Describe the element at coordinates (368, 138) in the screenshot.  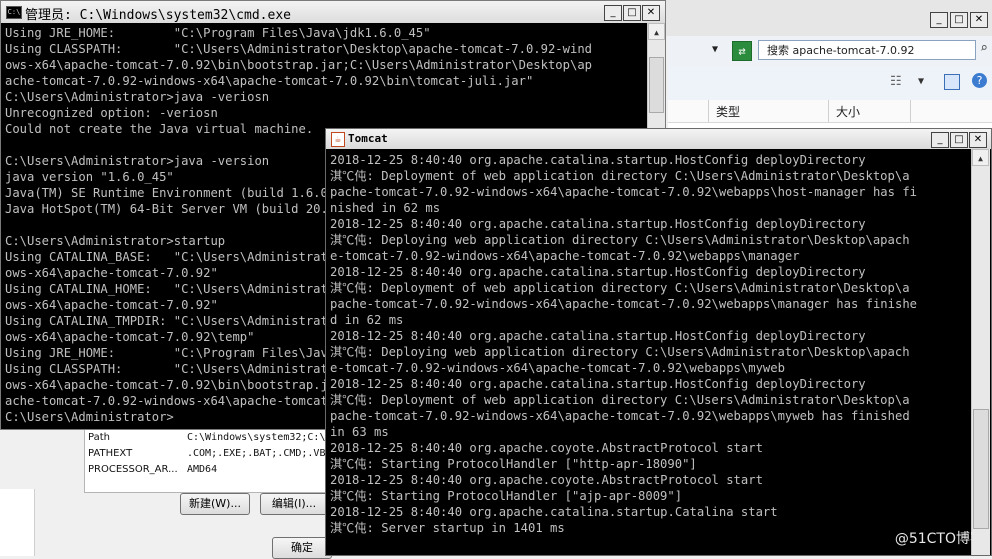
I see `window-title: Tomcat` at that location.